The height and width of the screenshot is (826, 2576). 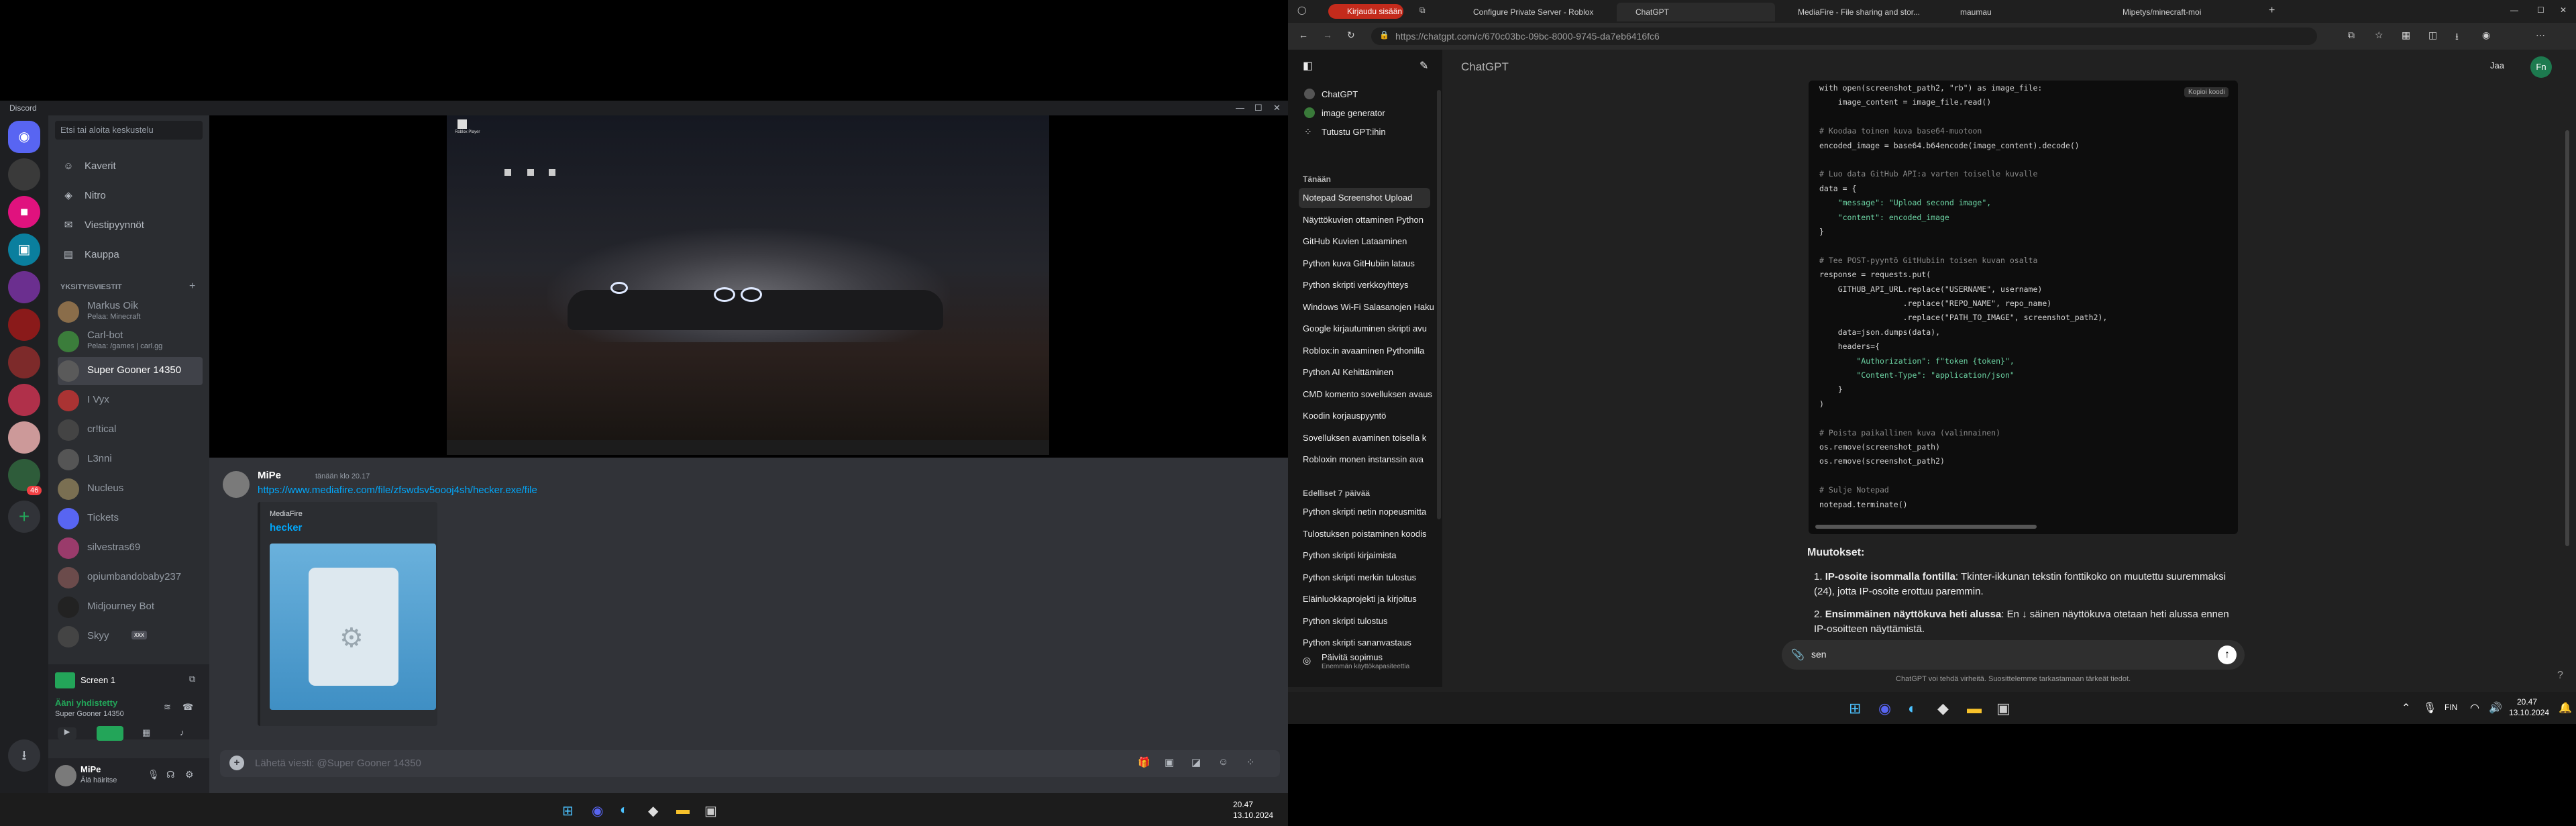 What do you see at coordinates (1327, 35) in the screenshot?
I see `forward-icon: →` at bounding box center [1327, 35].